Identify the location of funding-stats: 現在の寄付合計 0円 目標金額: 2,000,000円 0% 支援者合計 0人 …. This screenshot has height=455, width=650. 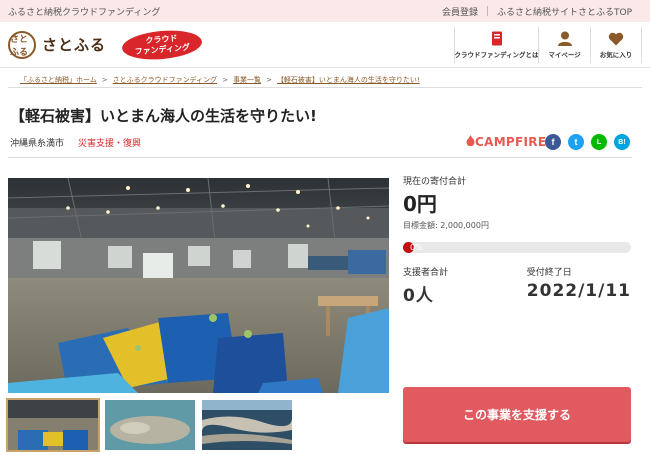
(517, 240).